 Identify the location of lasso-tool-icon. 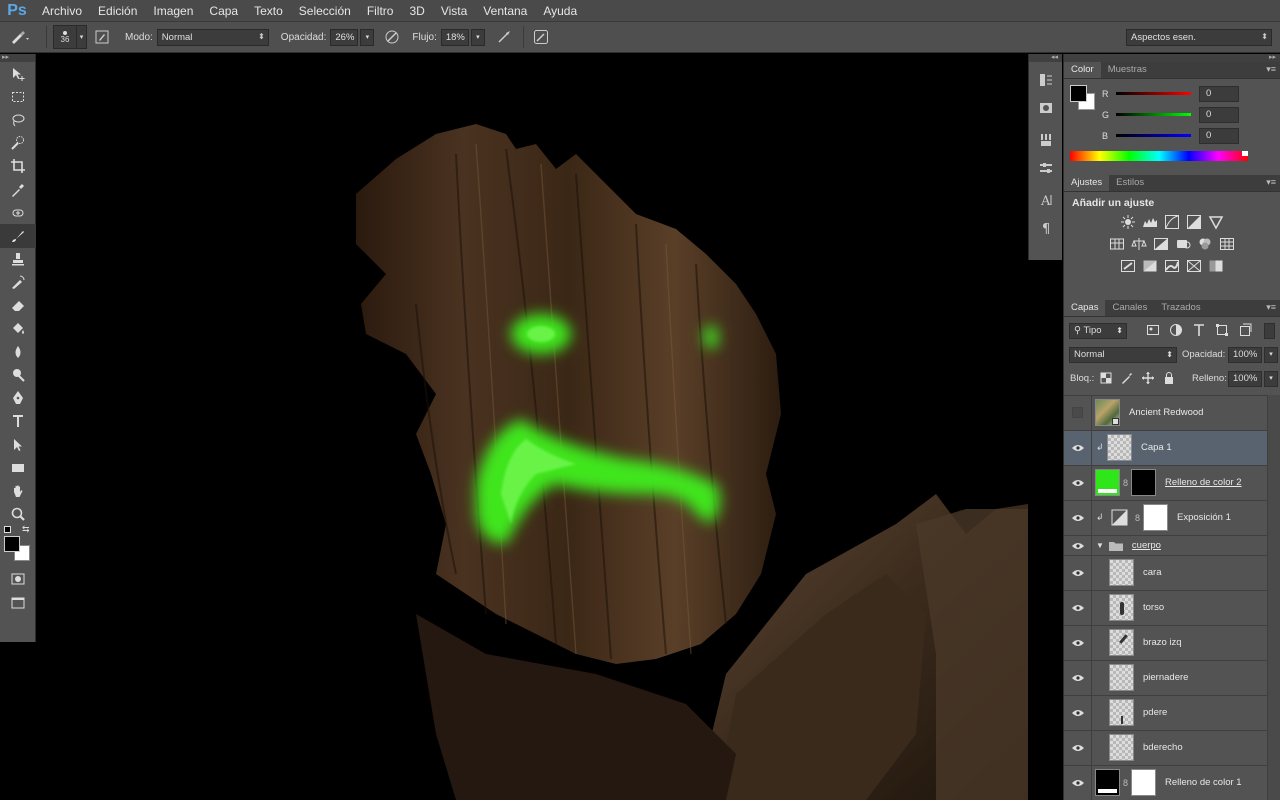
(18, 119).